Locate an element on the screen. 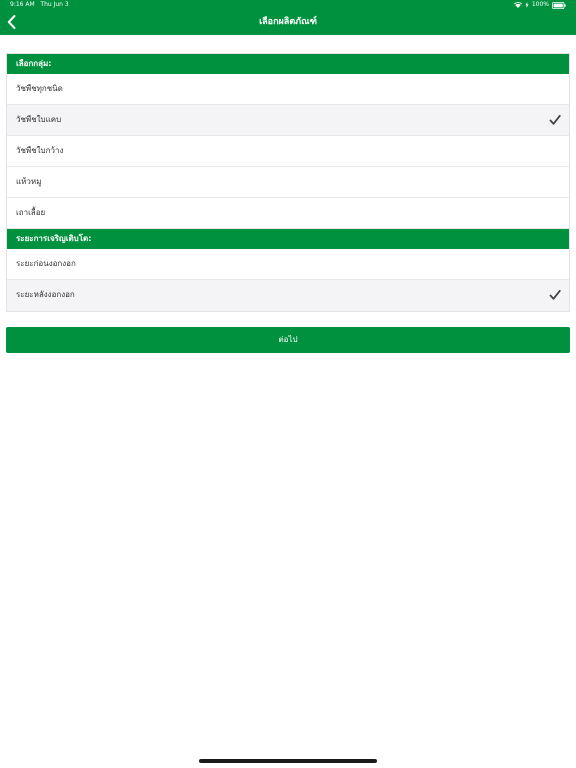  group-option-vines: เถาเลื้อย is located at coordinates (288, 213).